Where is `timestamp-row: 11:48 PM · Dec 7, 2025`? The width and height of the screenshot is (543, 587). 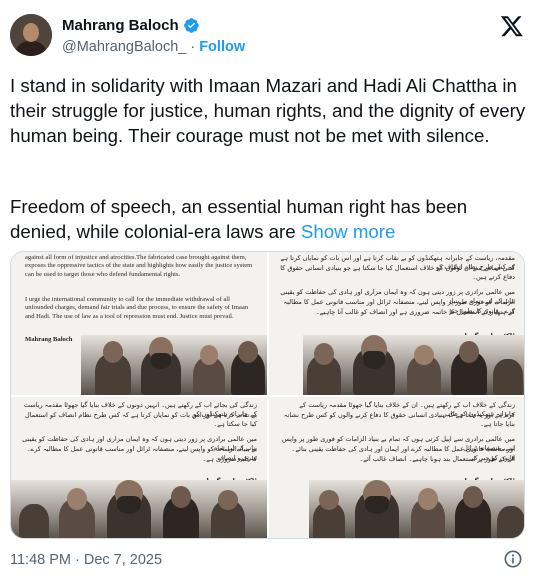 timestamp-row: 11:48 PM · Dec 7, 2025 is located at coordinates (86, 560).